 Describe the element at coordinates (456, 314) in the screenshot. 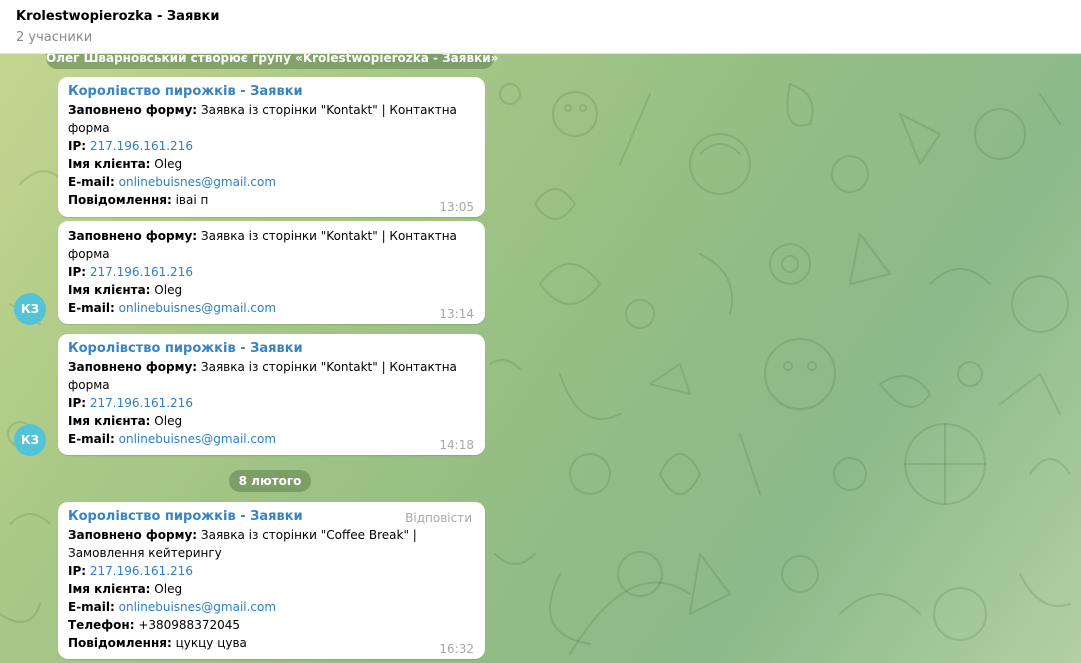

I see `message-time: 13:14` at that location.